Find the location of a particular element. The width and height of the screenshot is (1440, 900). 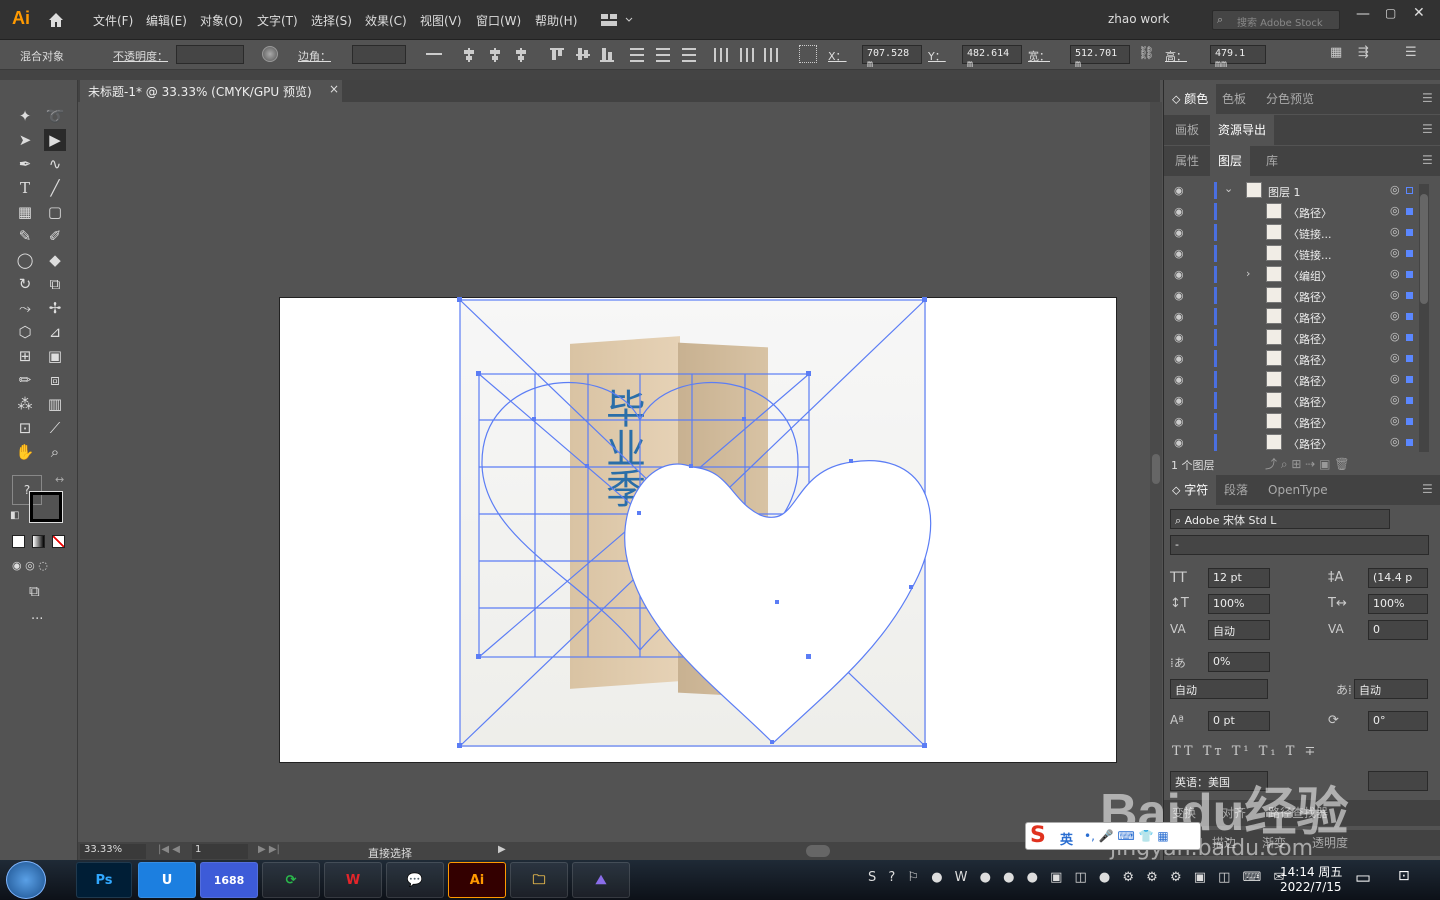

taskbar-wechat-icon: 💬 is located at coordinates (415, 880).